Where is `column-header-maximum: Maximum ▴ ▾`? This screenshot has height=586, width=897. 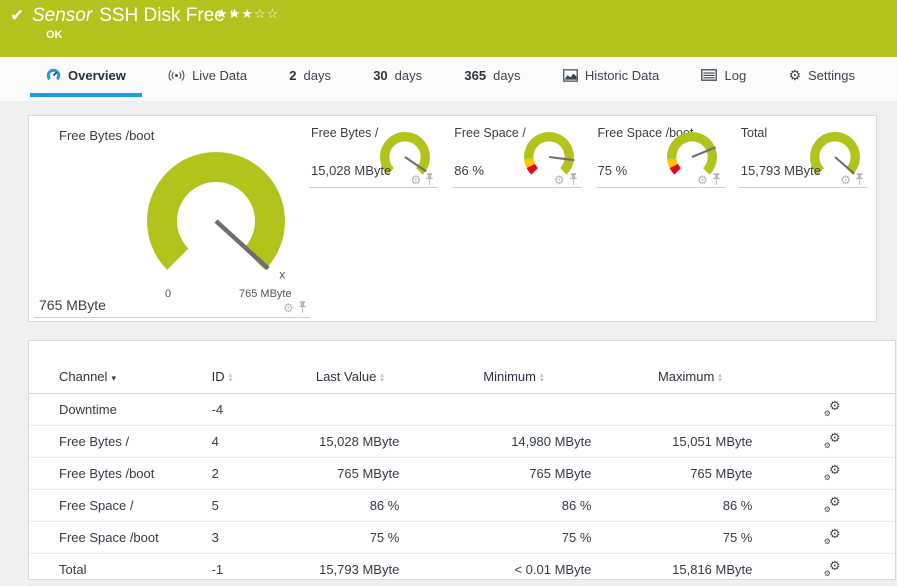 column-header-maximum: Maximum ▴ ▾ is located at coordinates (690, 378).